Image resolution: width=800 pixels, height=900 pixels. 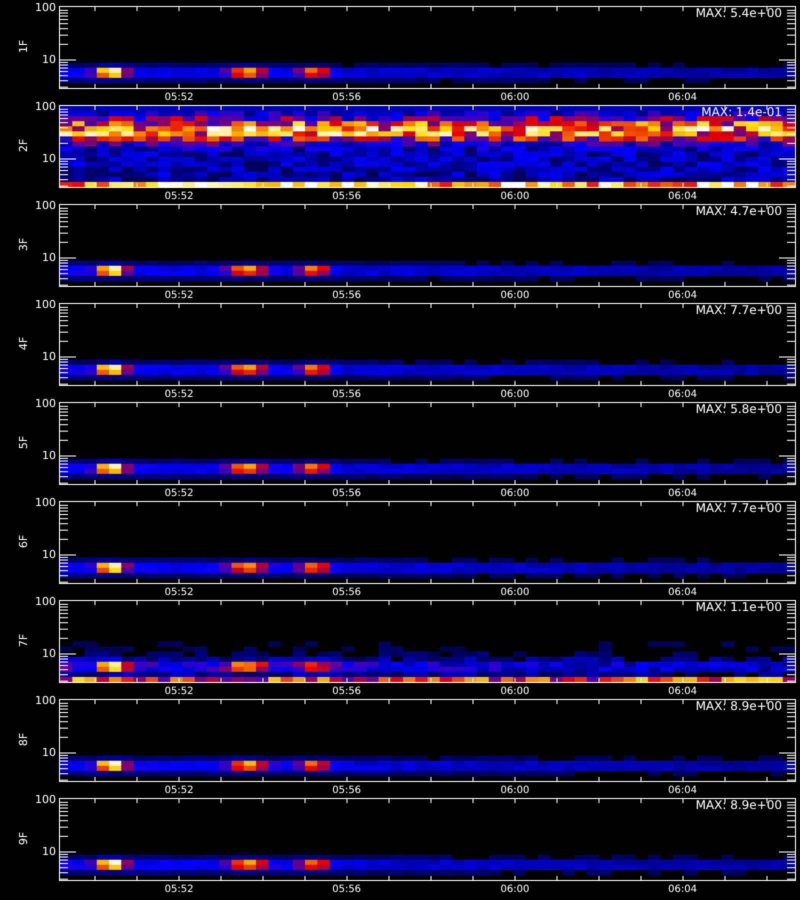 I want to click on max-value-label: MAX: 5.8e+00, so click(x=739, y=409).